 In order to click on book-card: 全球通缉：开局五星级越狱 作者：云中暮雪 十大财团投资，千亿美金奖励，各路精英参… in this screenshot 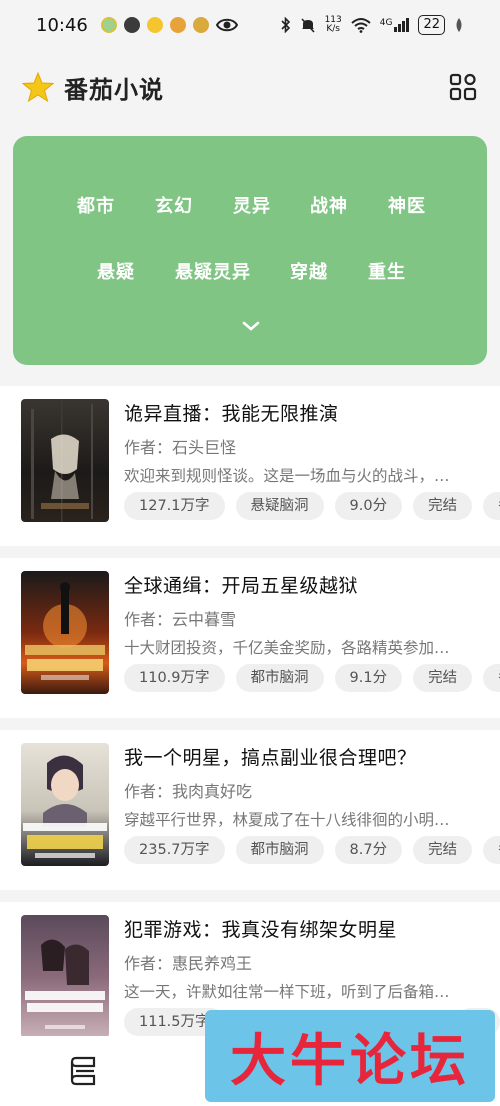, I will do `click(250, 638)`.